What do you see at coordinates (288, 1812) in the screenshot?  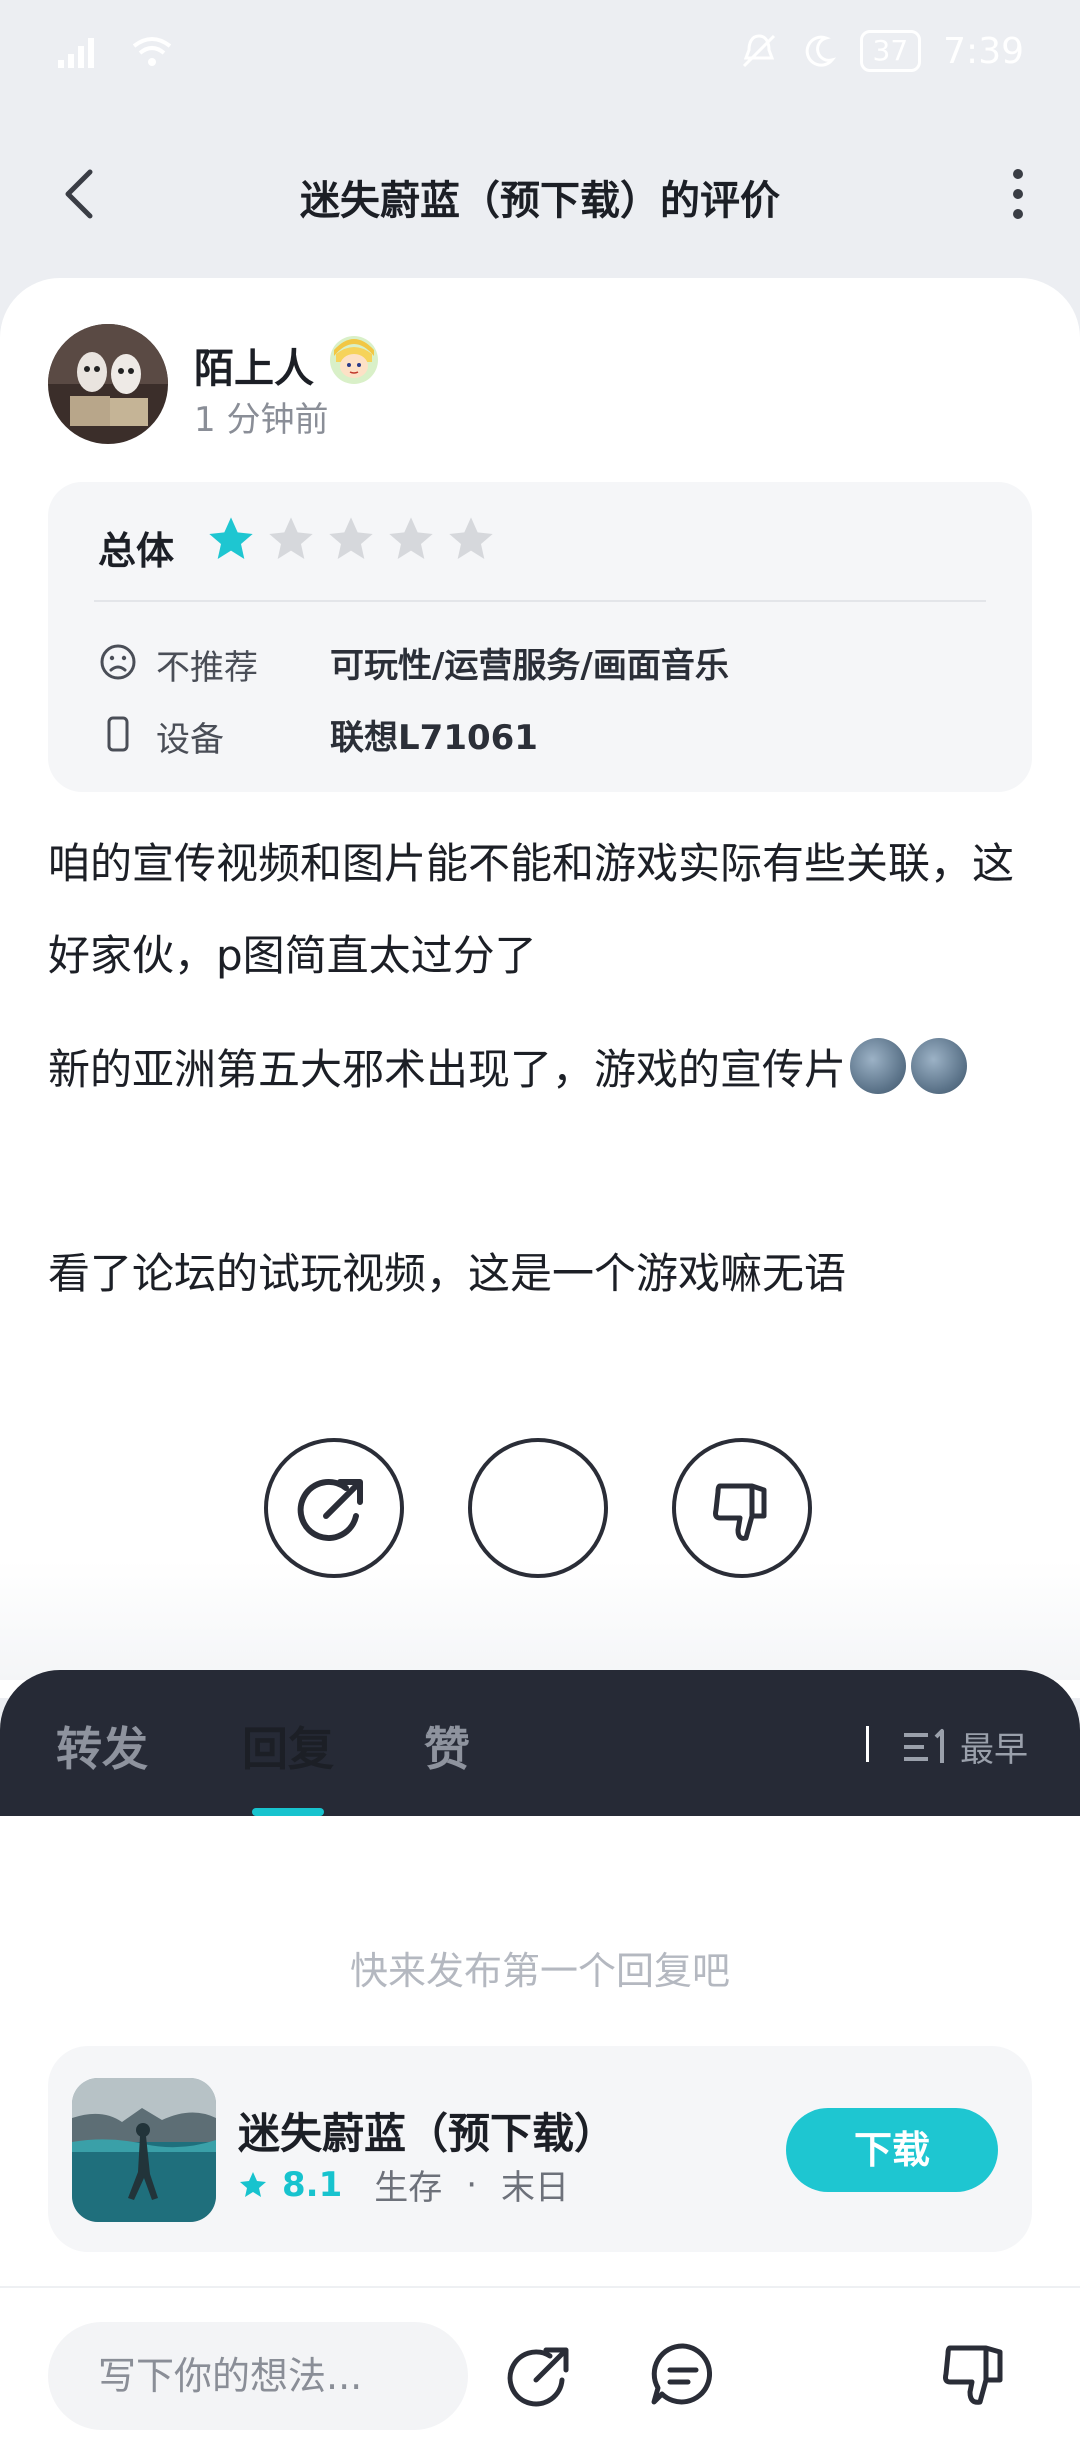 I see `active-tab-indicator` at bounding box center [288, 1812].